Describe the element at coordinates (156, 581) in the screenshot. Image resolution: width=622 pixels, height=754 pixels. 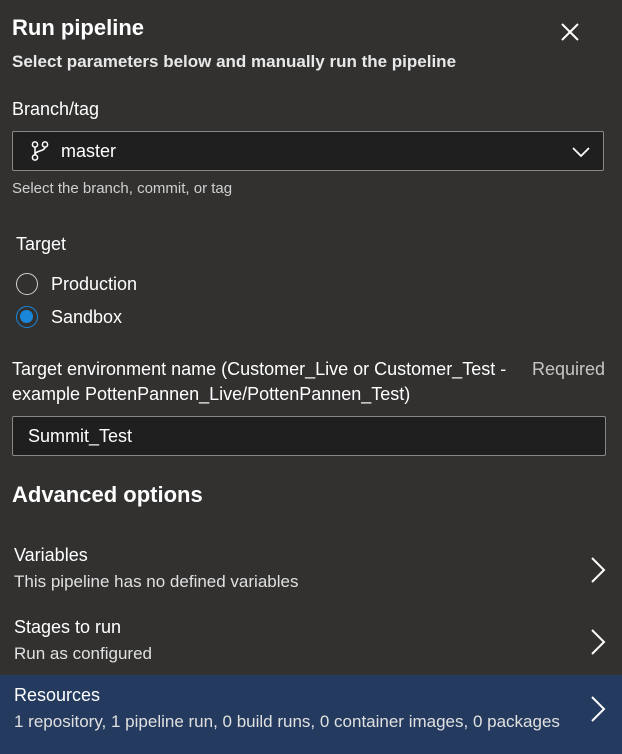
I see `variables-subtitle: This pipeline has no defined variables` at that location.